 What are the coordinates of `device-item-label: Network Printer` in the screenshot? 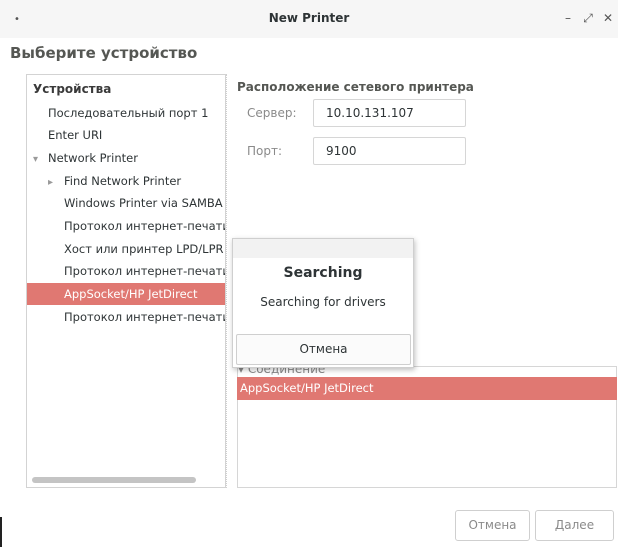 It's located at (93, 158).